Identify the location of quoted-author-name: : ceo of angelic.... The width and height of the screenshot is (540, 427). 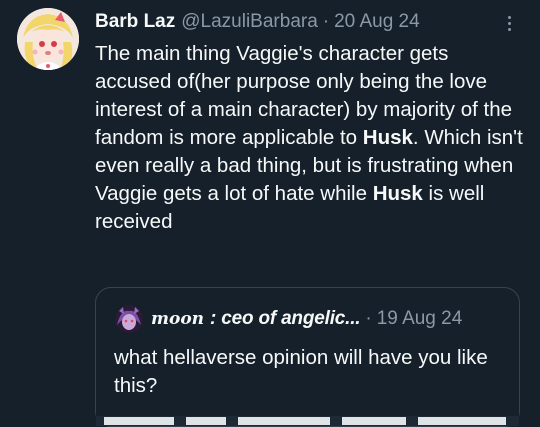
(285, 319).